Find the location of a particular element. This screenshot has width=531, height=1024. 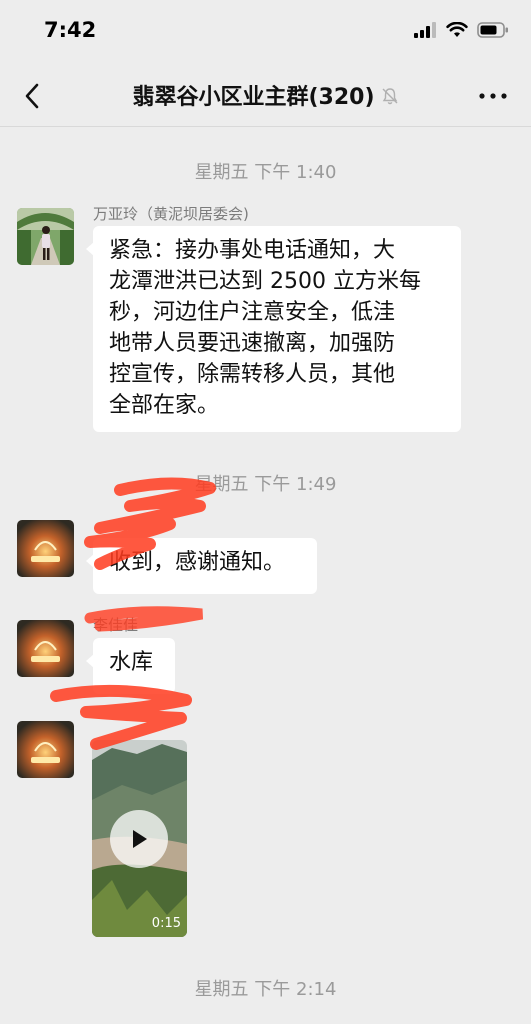

chat-title-wrap: 翡翠谷小区业主群(320) is located at coordinates (265, 95).